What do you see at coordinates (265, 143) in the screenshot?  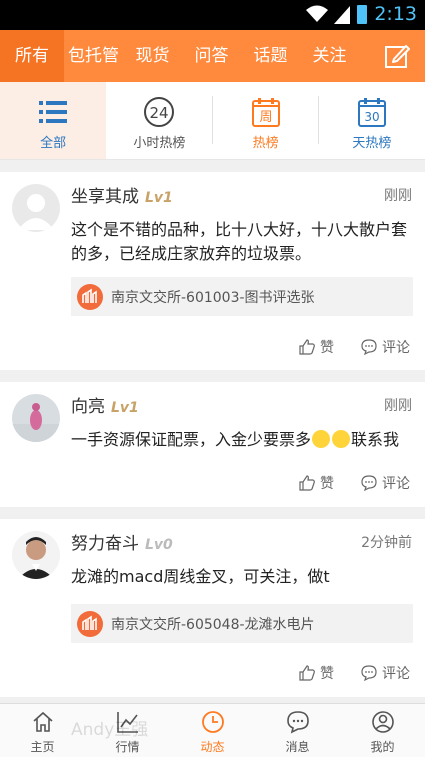 I see `subnav-hot-label: 热榜` at bounding box center [265, 143].